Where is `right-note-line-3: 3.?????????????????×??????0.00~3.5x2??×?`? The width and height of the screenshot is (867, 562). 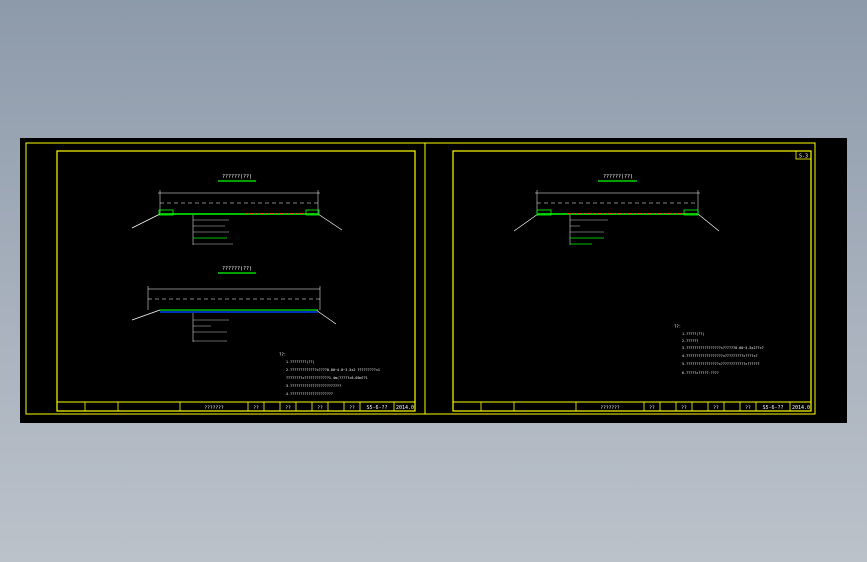
right-note-line-3: 3.?????????????????×??????0.00~3.5x2??×? is located at coordinates (723, 348).